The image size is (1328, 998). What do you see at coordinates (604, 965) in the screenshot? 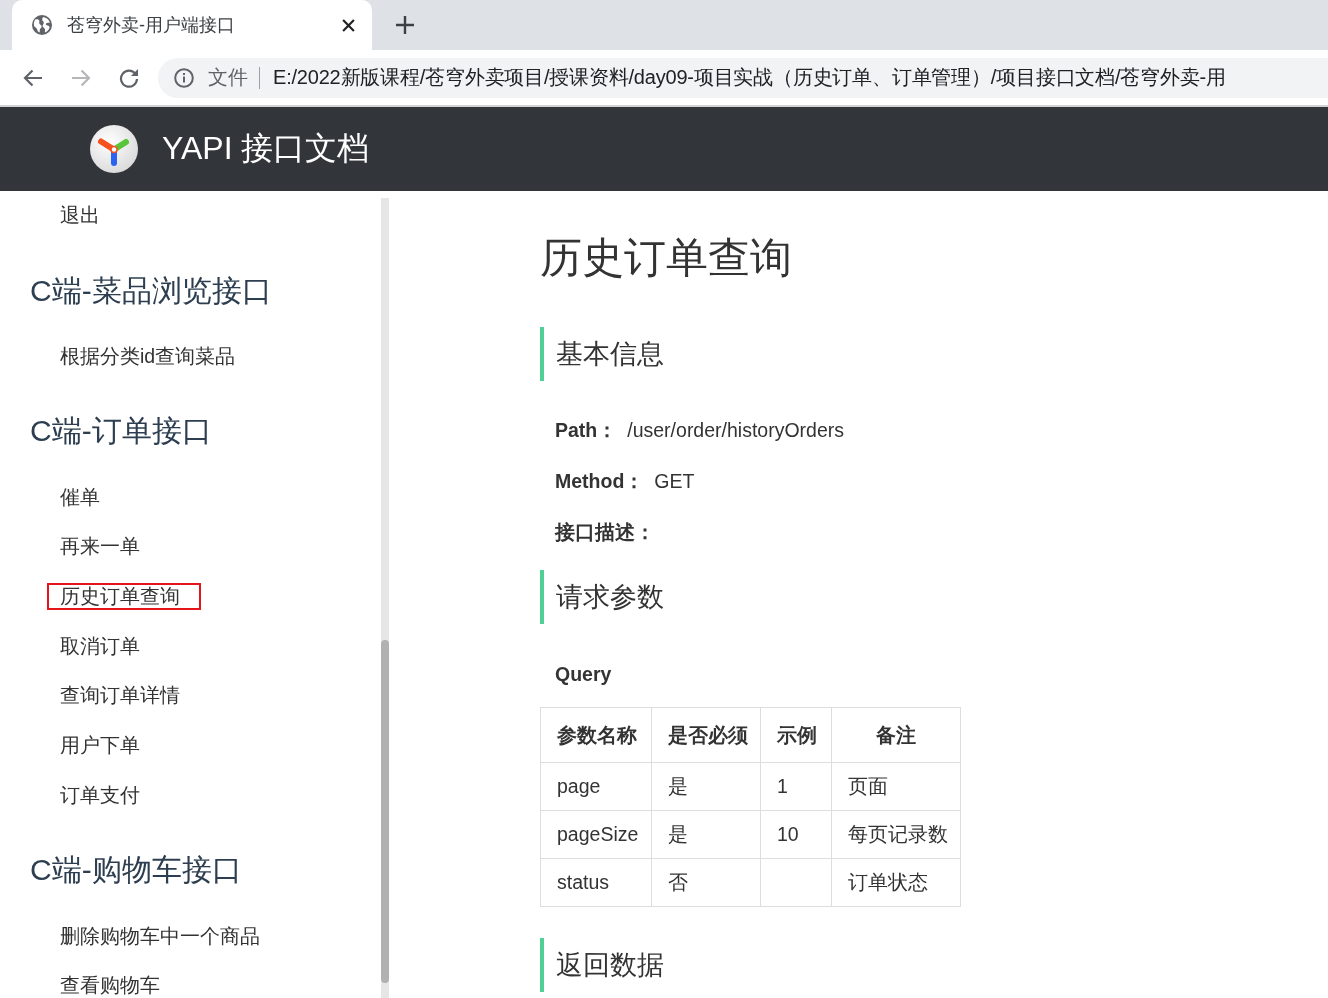
I see `section-heading: 返回数据` at bounding box center [604, 965].